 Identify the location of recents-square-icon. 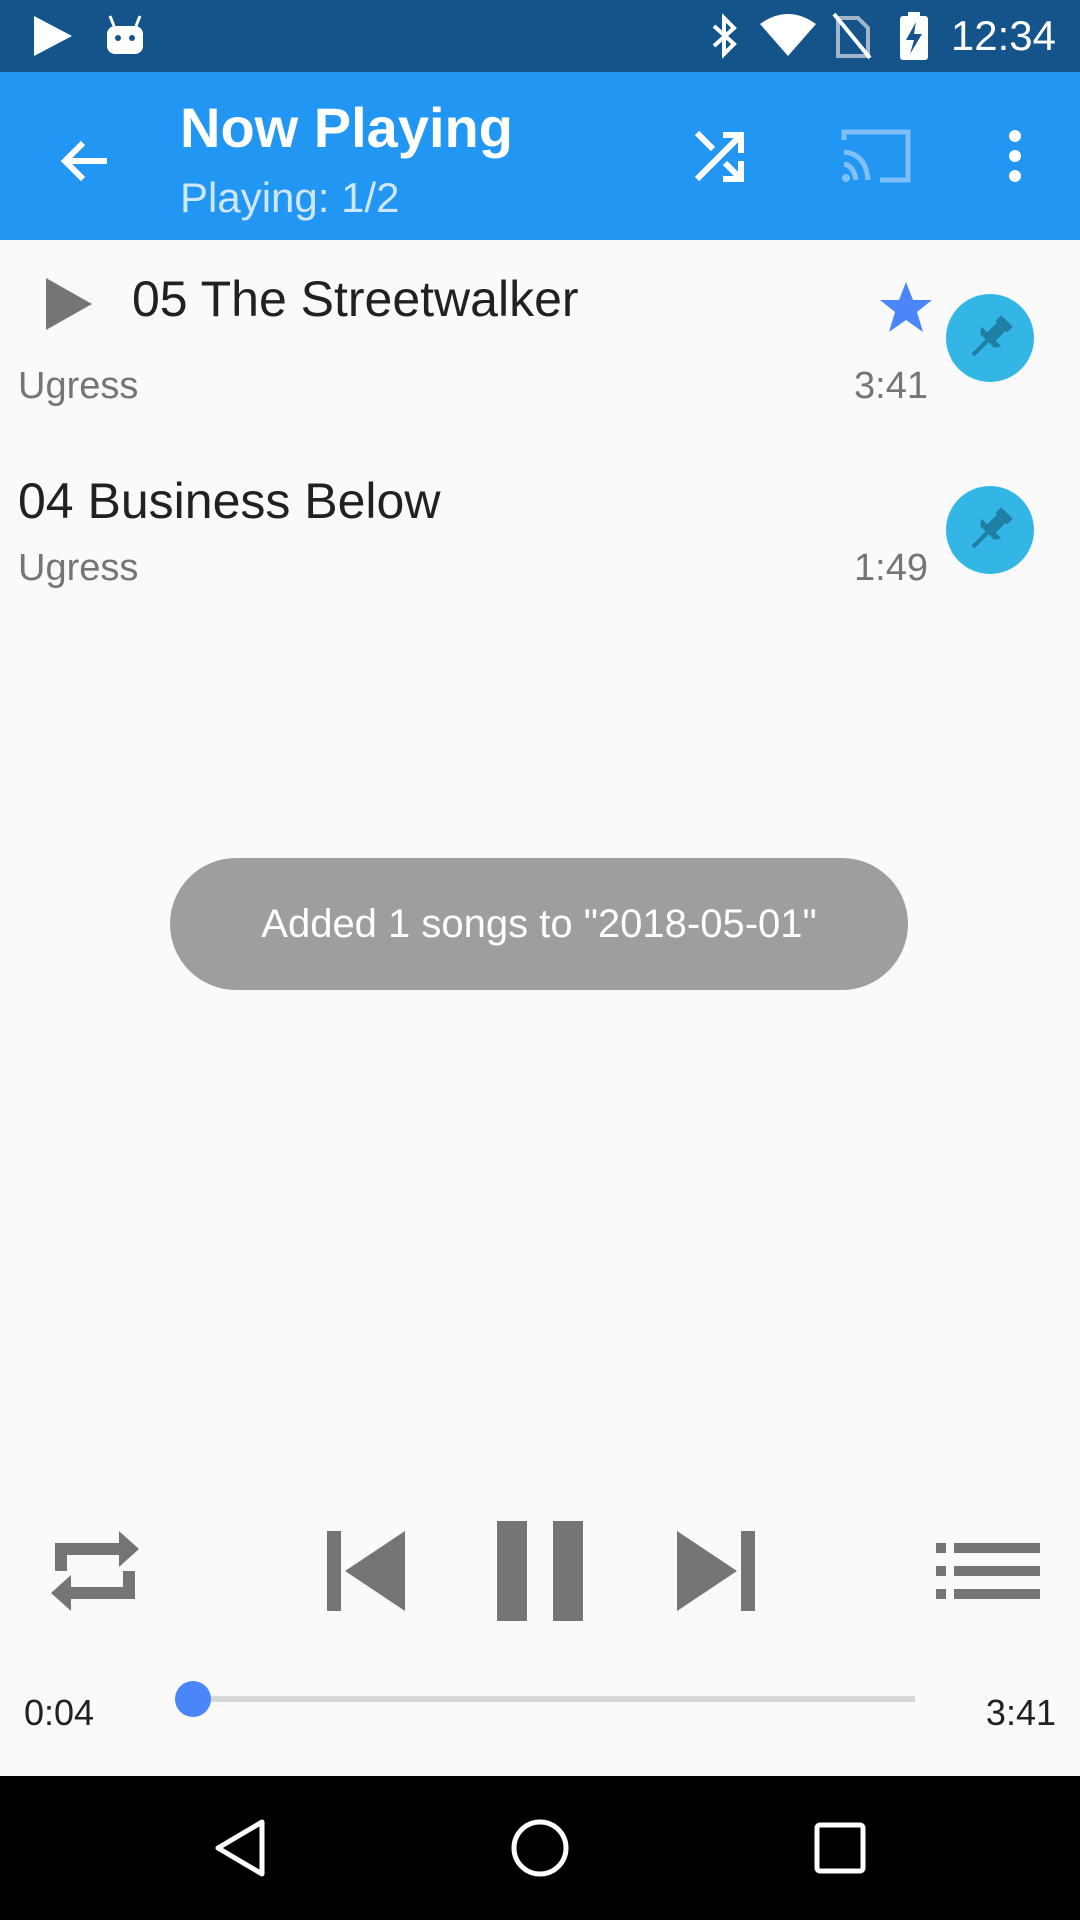
(840, 1848).